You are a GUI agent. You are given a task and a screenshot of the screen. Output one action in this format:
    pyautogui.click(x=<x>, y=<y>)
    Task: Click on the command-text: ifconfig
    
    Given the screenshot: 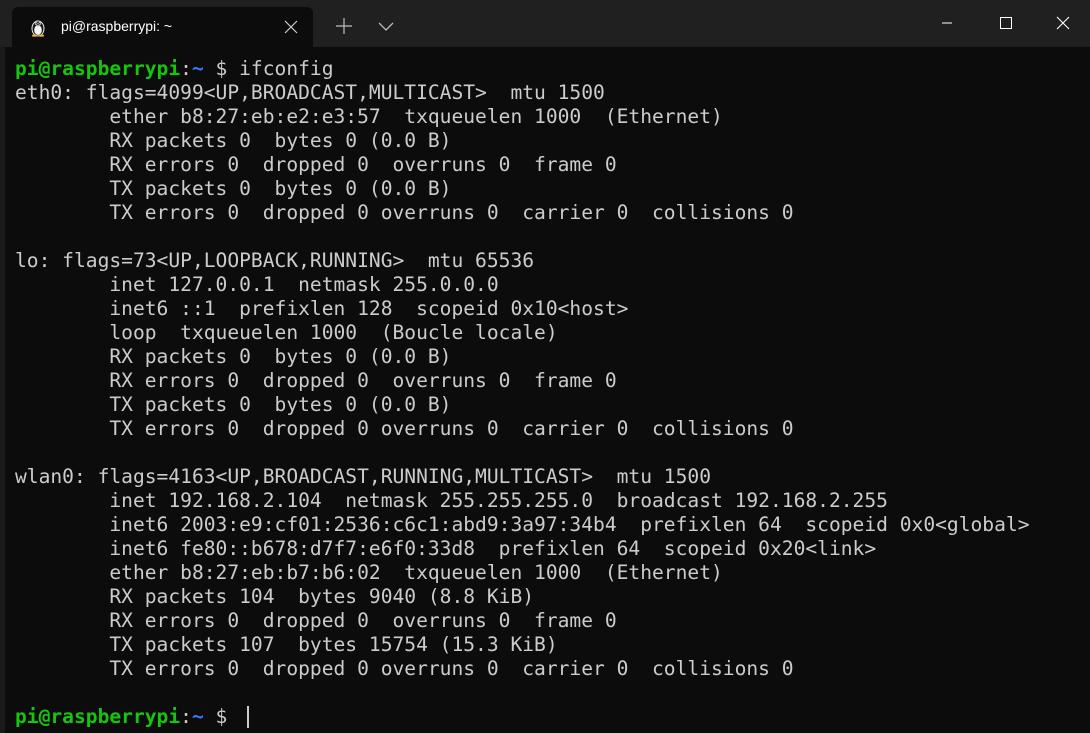 What is the action you would take?
    pyautogui.click(x=286, y=68)
    